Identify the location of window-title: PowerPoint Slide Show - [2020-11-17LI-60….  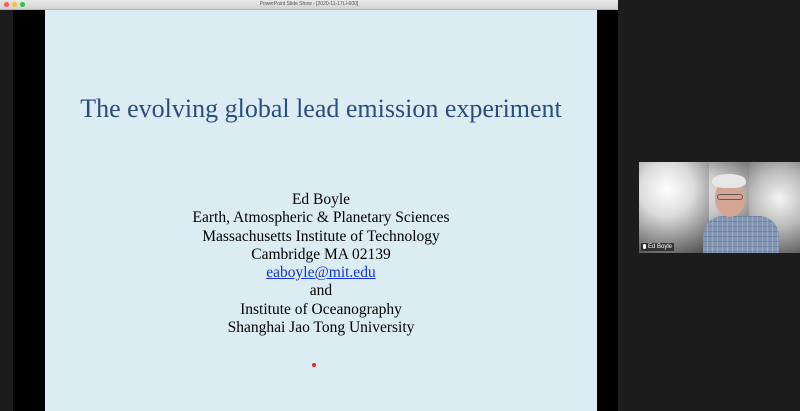
(309, 4).